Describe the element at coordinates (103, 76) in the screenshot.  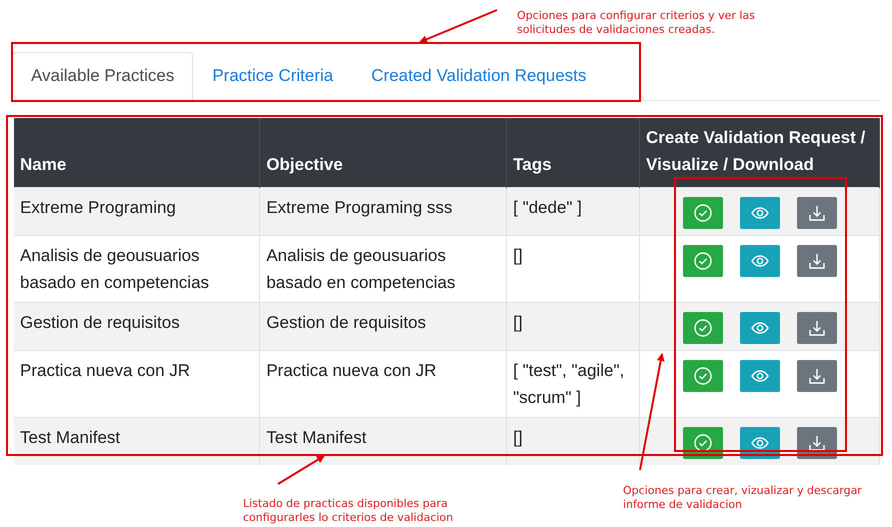
I see `tab: Available Practices` at that location.